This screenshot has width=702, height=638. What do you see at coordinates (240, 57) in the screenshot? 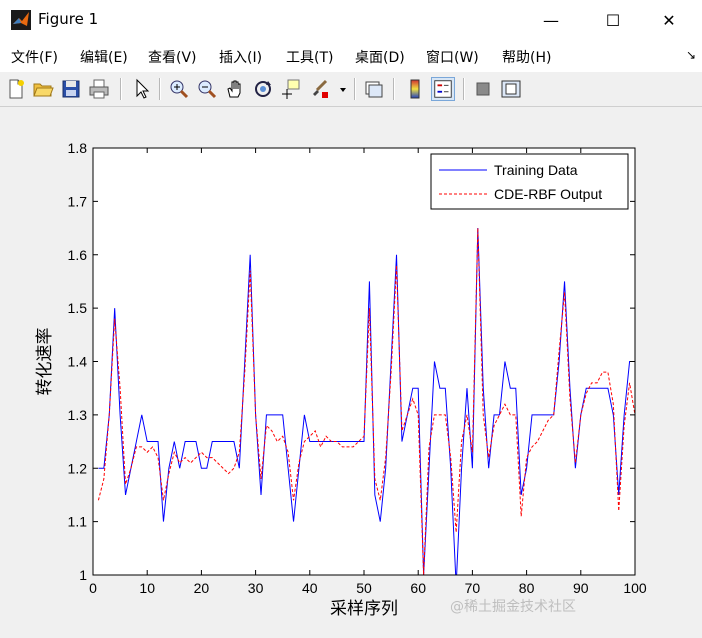
I see `menu-insert: 插入(I)` at bounding box center [240, 57].